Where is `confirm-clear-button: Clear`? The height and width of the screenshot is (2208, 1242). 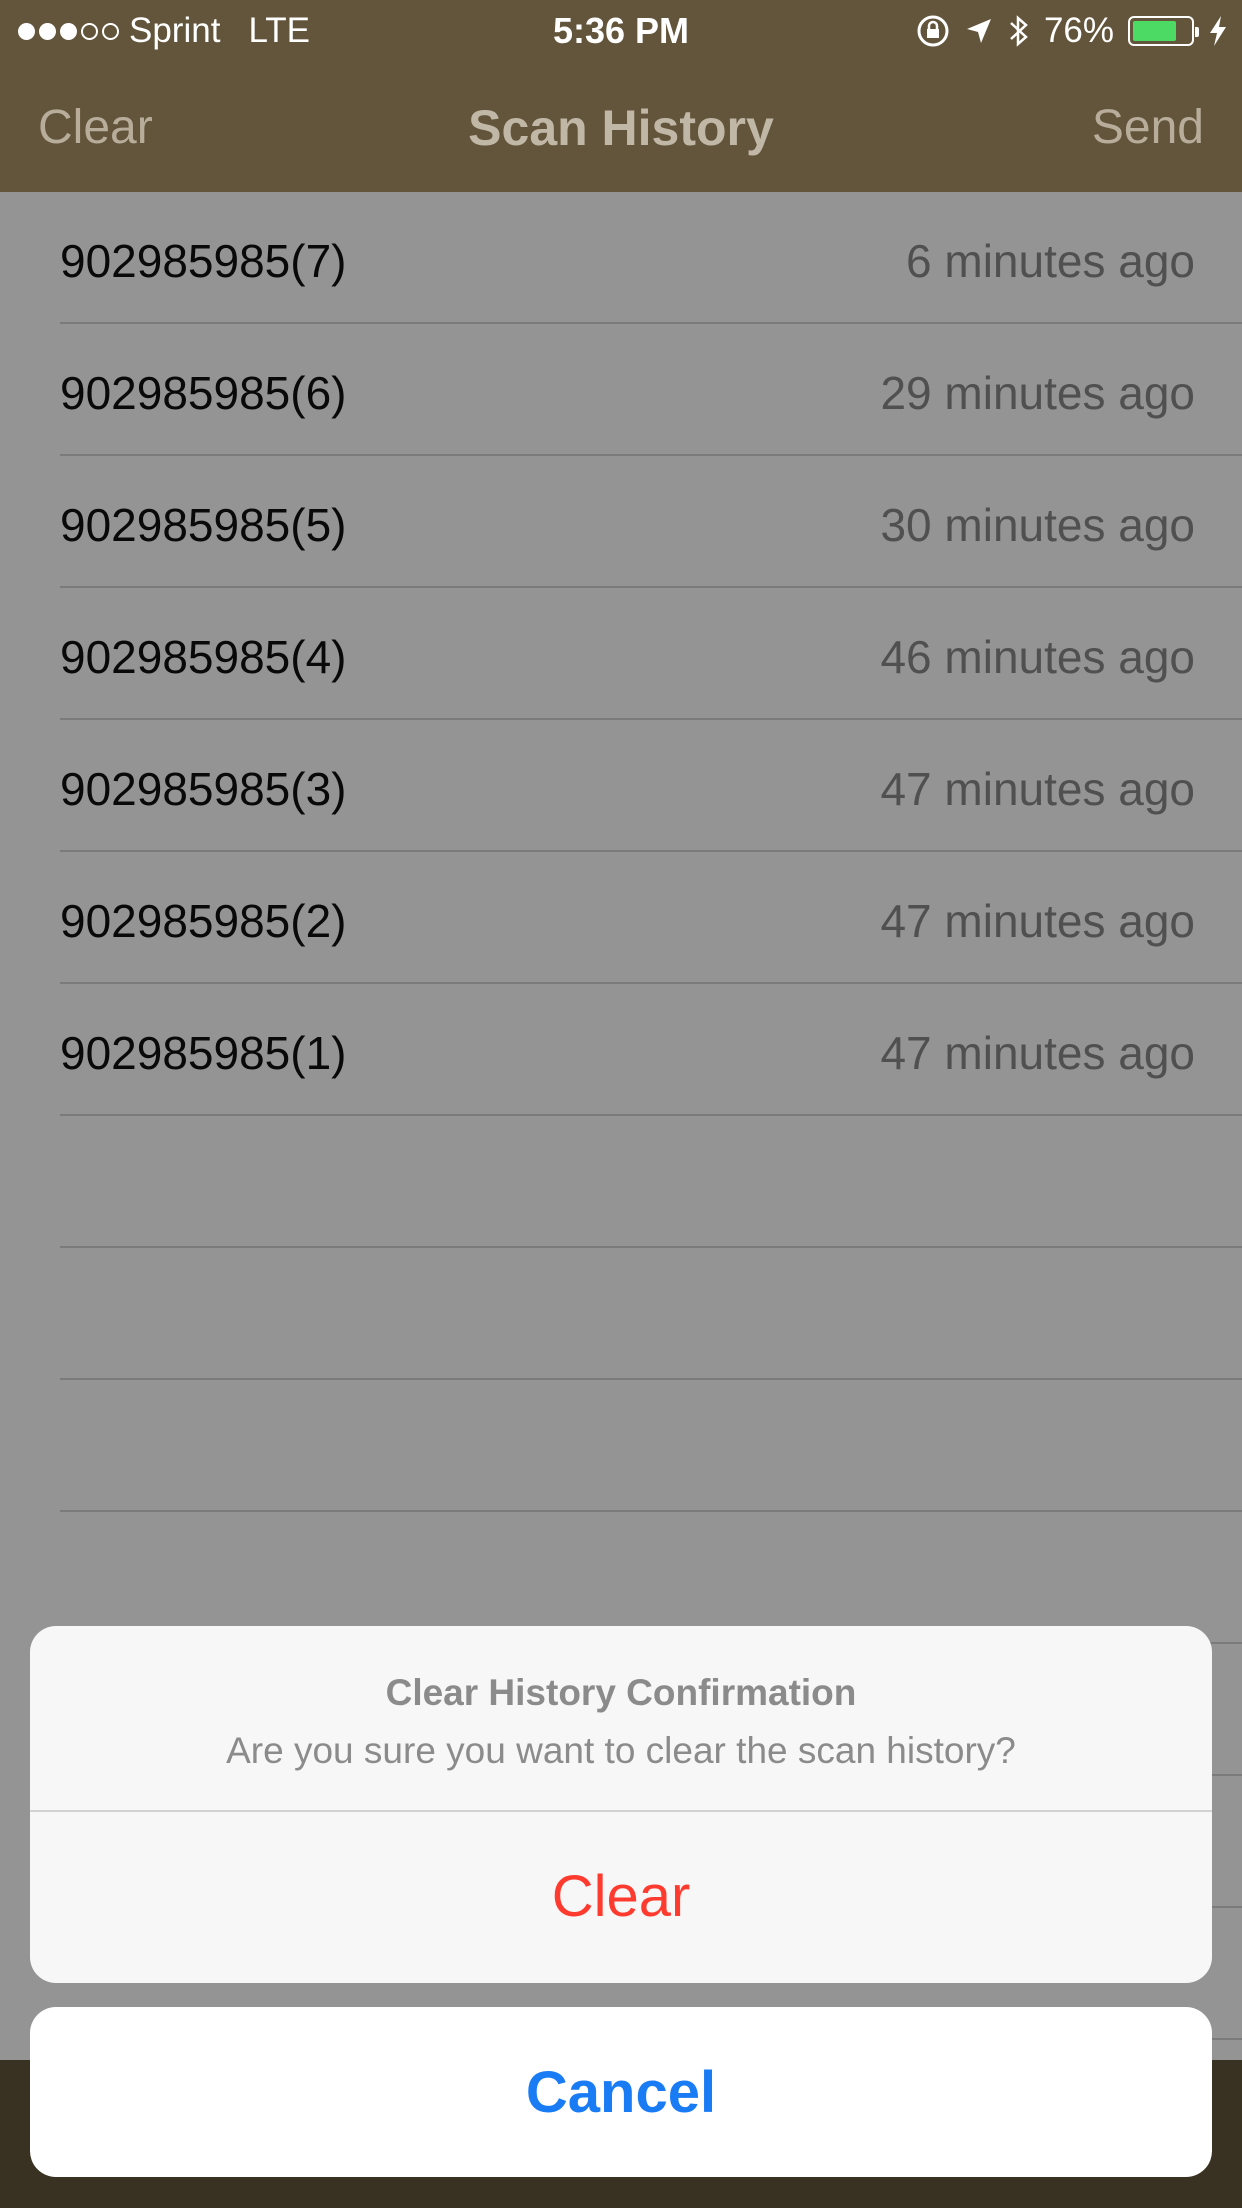
confirm-clear-button: Clear is located at coordinates (621, 1896).